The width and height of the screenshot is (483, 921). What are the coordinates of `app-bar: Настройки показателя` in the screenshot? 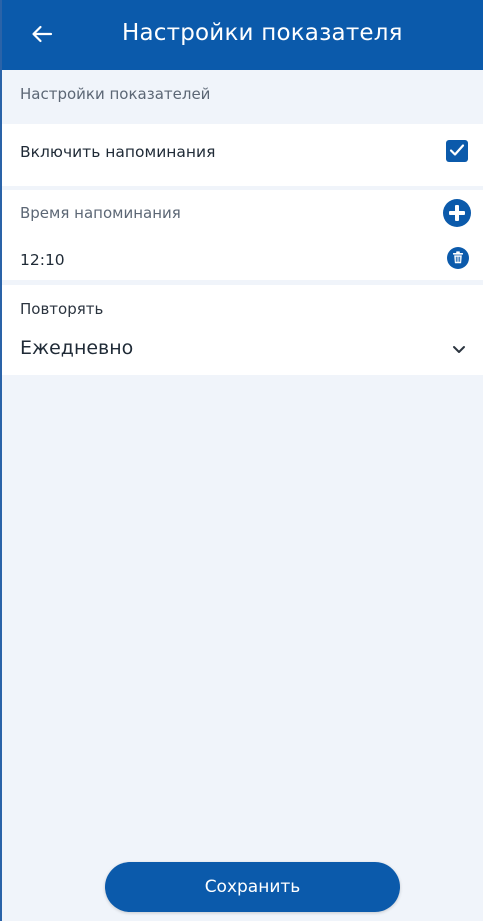 It's located at (242, 35).